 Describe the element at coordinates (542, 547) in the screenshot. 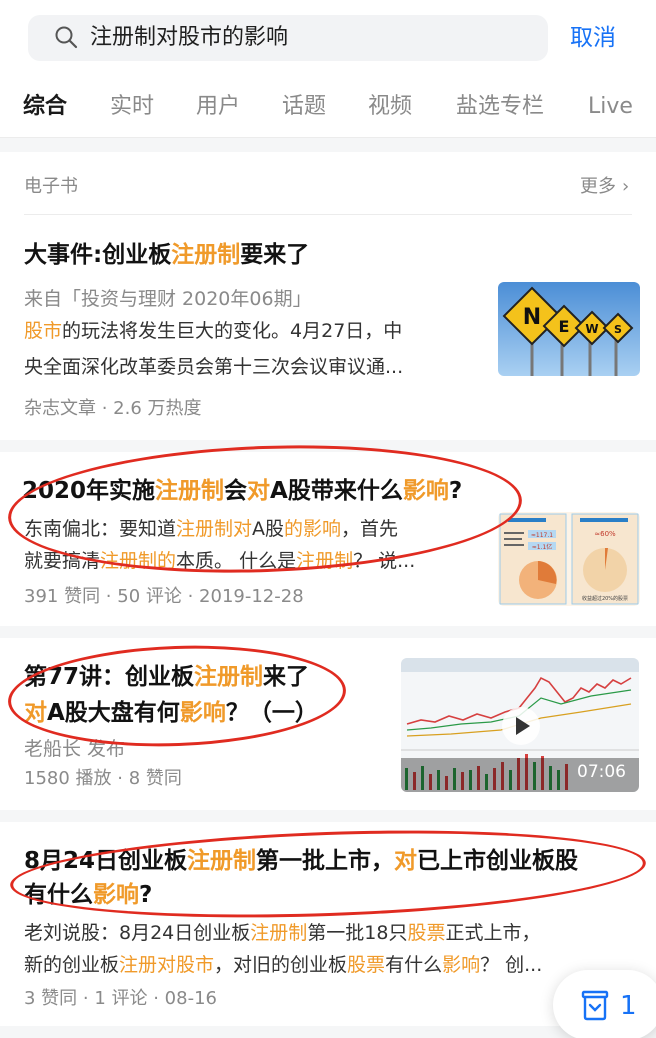

I see `info-number: ≈1.1亿` at that location.